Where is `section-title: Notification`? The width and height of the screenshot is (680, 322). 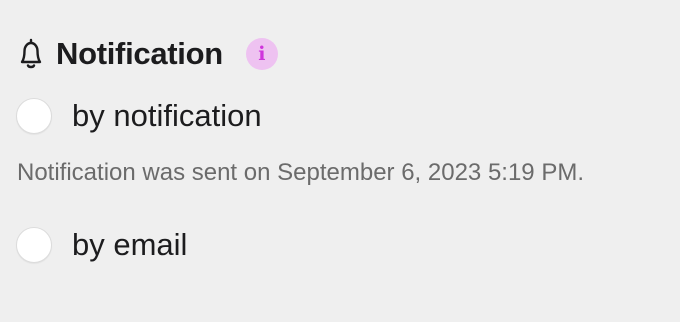 section-title: Notification is located at coordinates (139, 53).